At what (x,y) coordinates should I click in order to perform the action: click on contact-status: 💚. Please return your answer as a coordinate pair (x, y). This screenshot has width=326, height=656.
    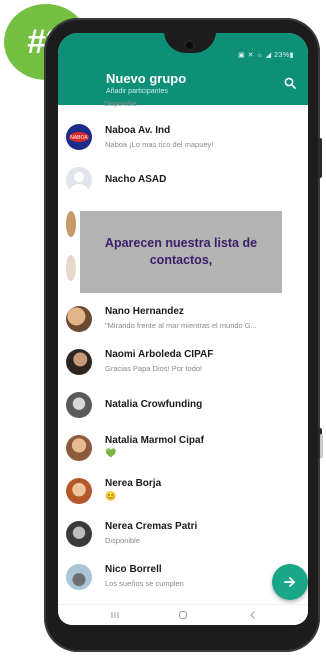
    Looking at the image, I should click on (111, 453).